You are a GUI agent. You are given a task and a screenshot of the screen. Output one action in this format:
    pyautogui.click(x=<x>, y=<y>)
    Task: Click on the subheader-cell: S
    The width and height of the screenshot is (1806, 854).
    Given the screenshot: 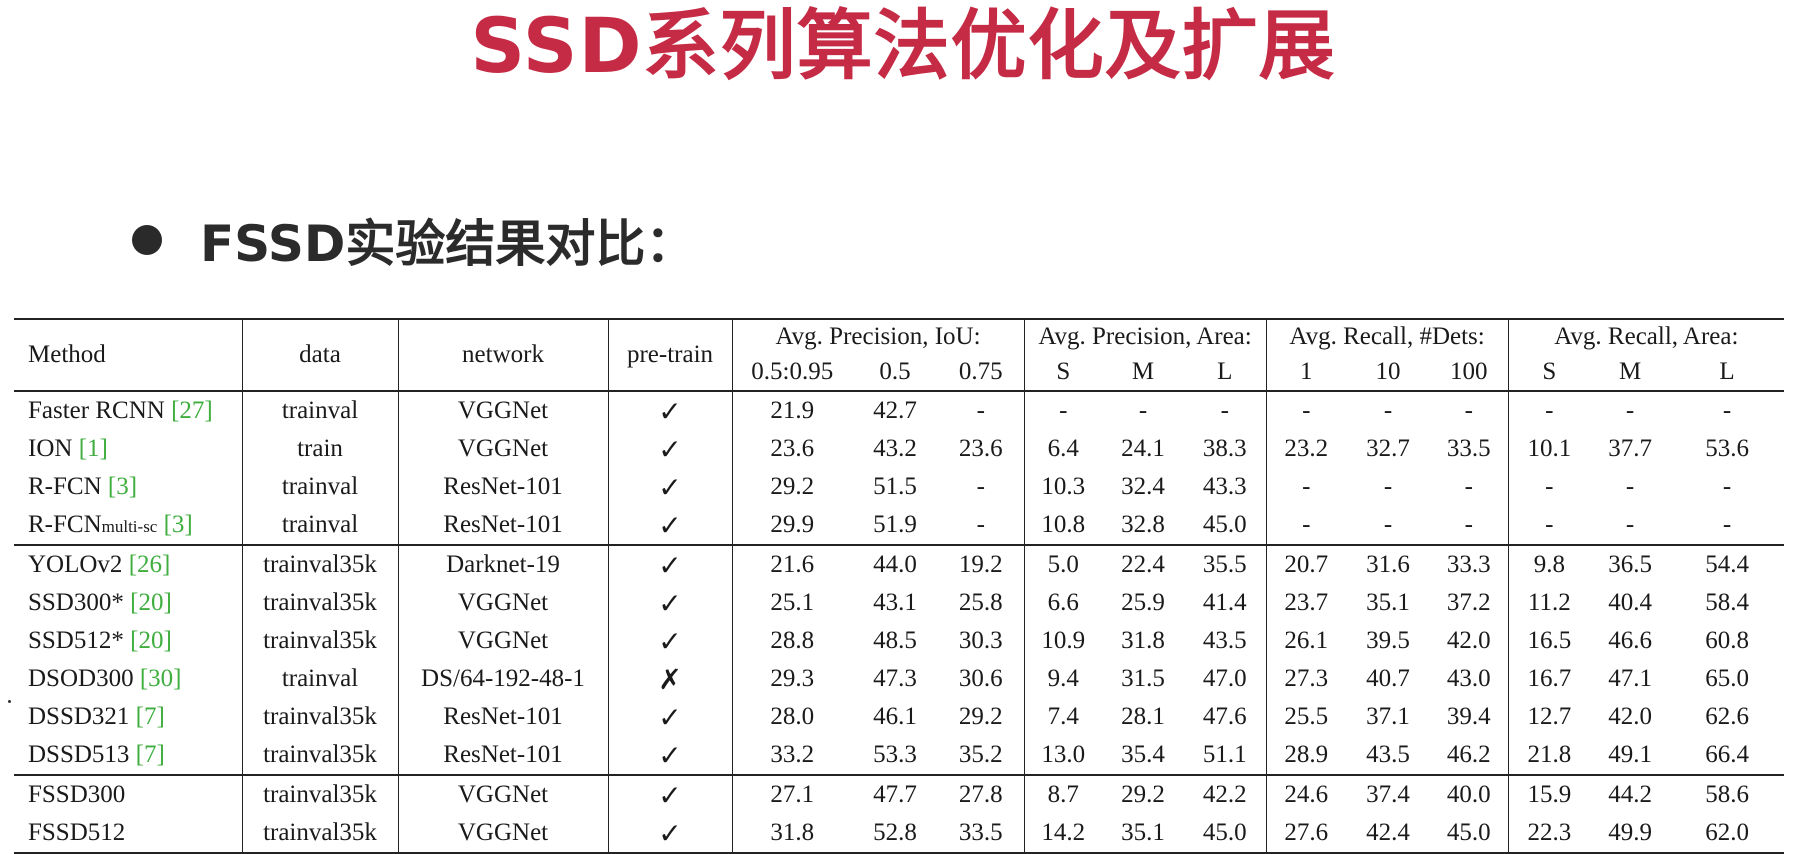 What is the action you would take?
    pyautogui.click(x=1549, y=372)
    